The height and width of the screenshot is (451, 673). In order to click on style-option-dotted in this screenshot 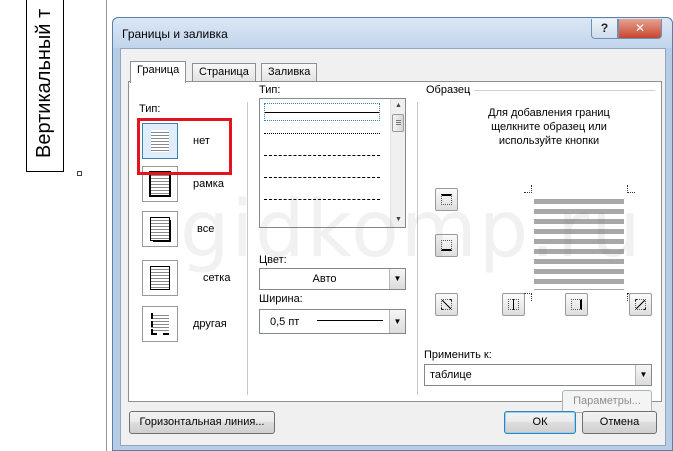, I will do `click(322, 134)`.